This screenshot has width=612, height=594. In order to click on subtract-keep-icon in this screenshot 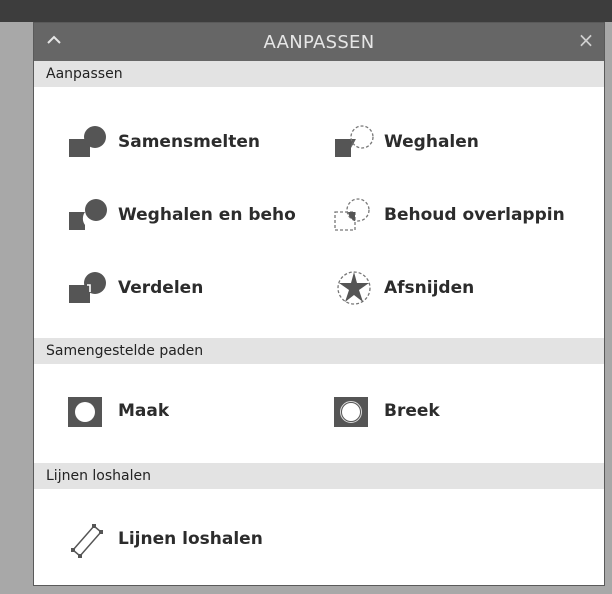, I will do `click(93, 215)`.